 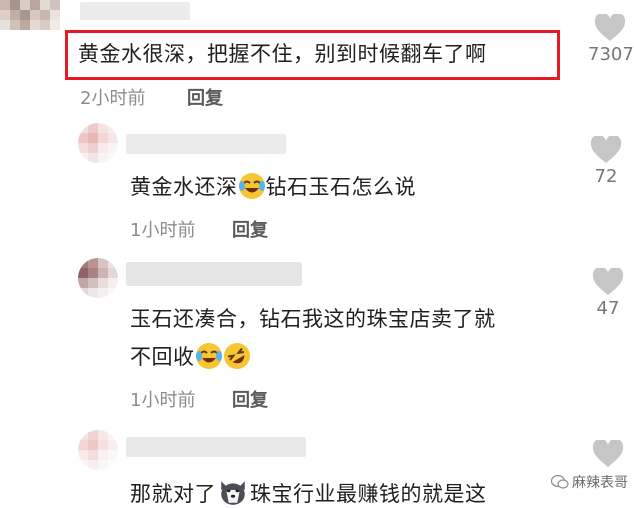 I want to click on comment-time: 2小时前, so click(x=113, y=98).